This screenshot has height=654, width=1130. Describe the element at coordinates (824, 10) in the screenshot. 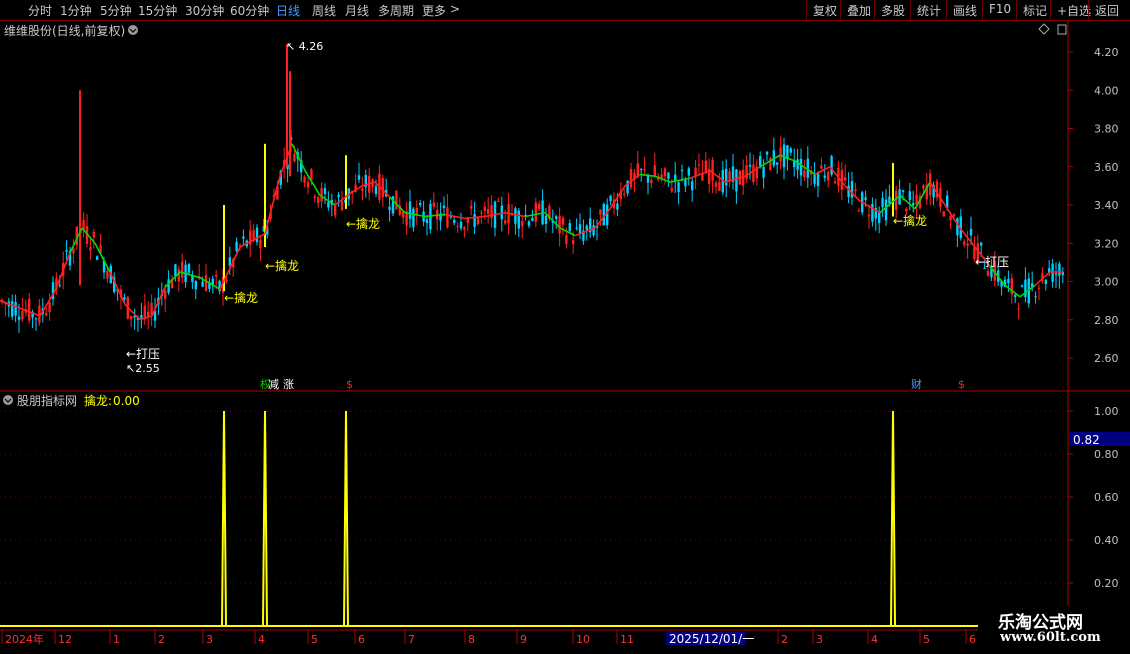

I see `toolbar-button-0: 复权` at that location.